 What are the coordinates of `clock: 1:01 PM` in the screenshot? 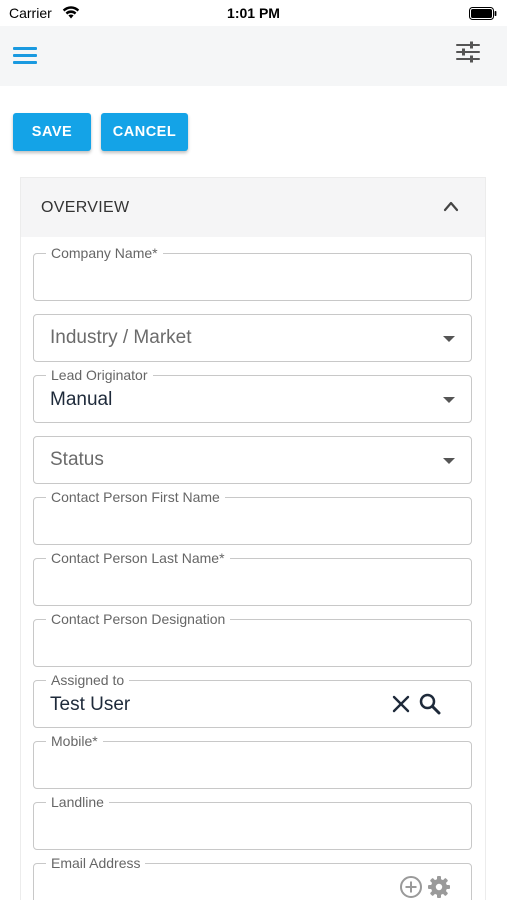 It's located at (253, 13).